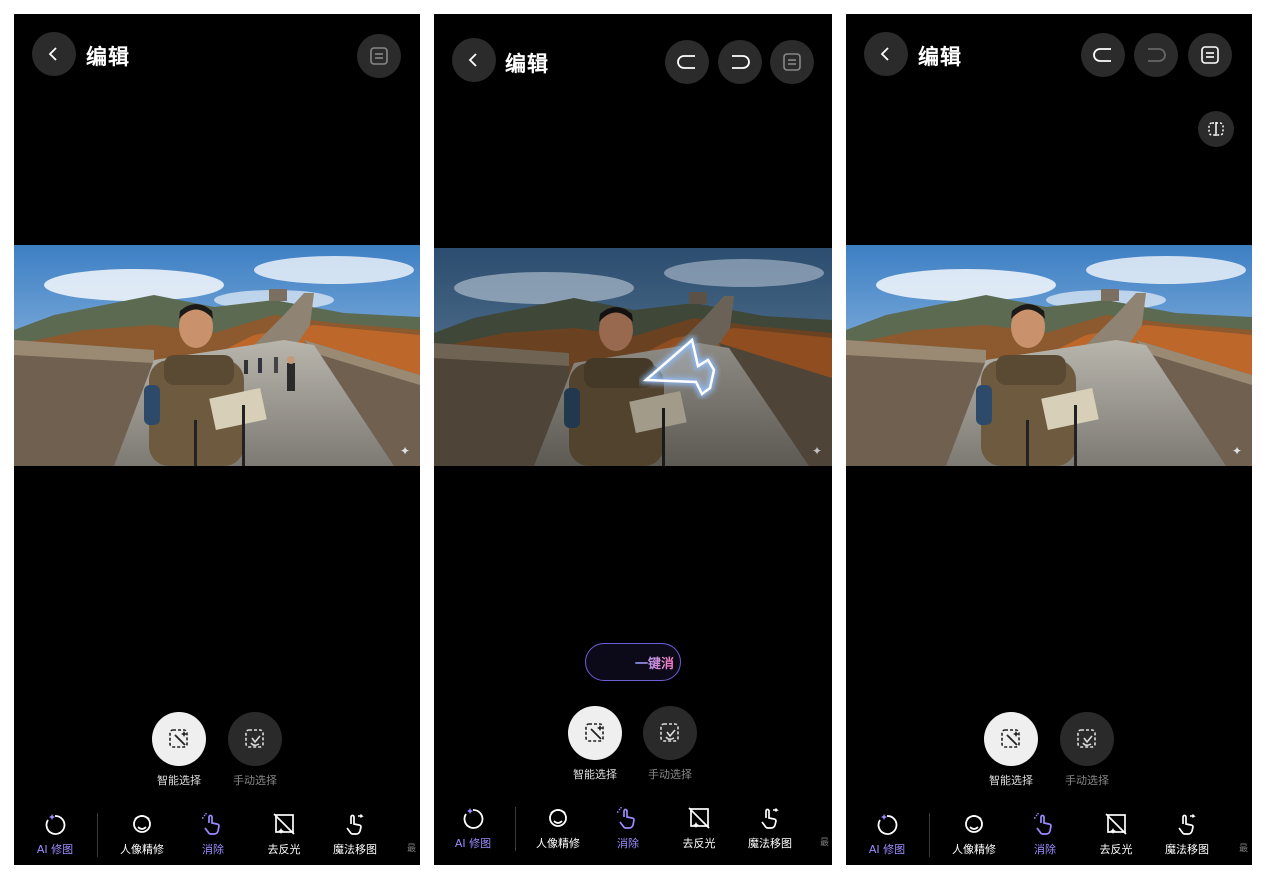 The height and width of the screenshot is (879, 1266). I want to click on compare-button, so click(1216, 129).